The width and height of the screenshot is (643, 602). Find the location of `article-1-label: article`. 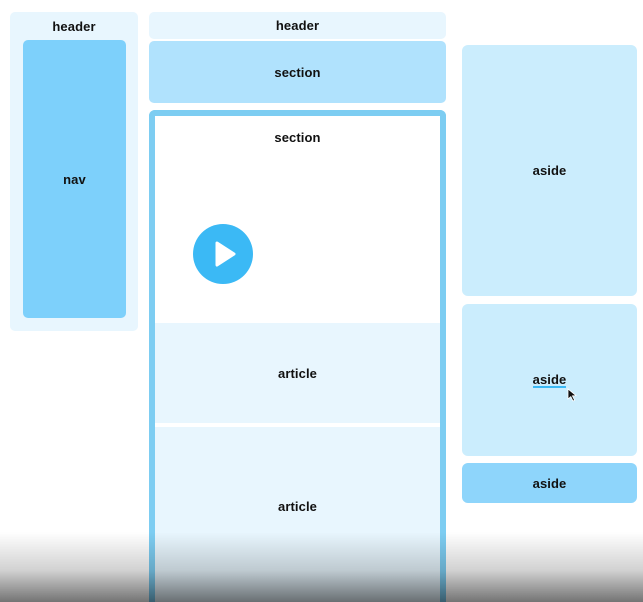

article-1-label: article is located at coordinates (297, 373).